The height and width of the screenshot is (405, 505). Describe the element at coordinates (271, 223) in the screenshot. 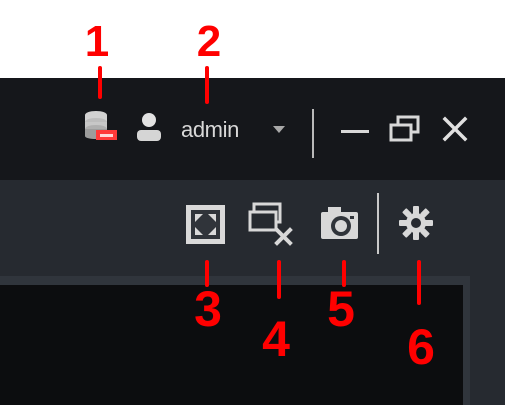

I see `close-all-windows-icon` at that location.